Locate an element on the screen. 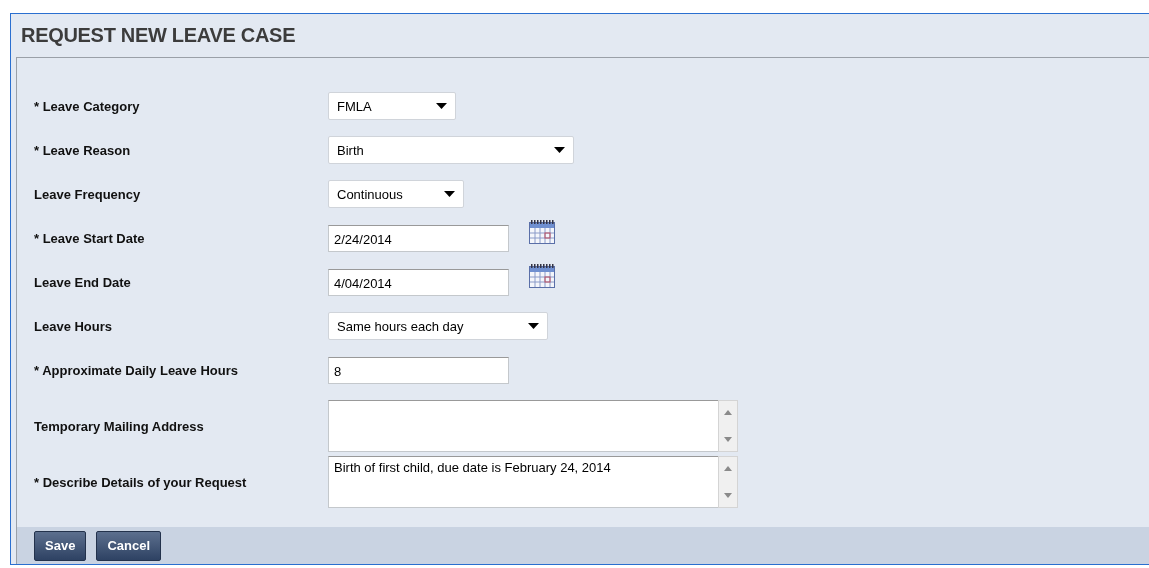 This screenshot has width=1149, height=568. field-label: Leave Frequency is located at coordinates (88, 194).